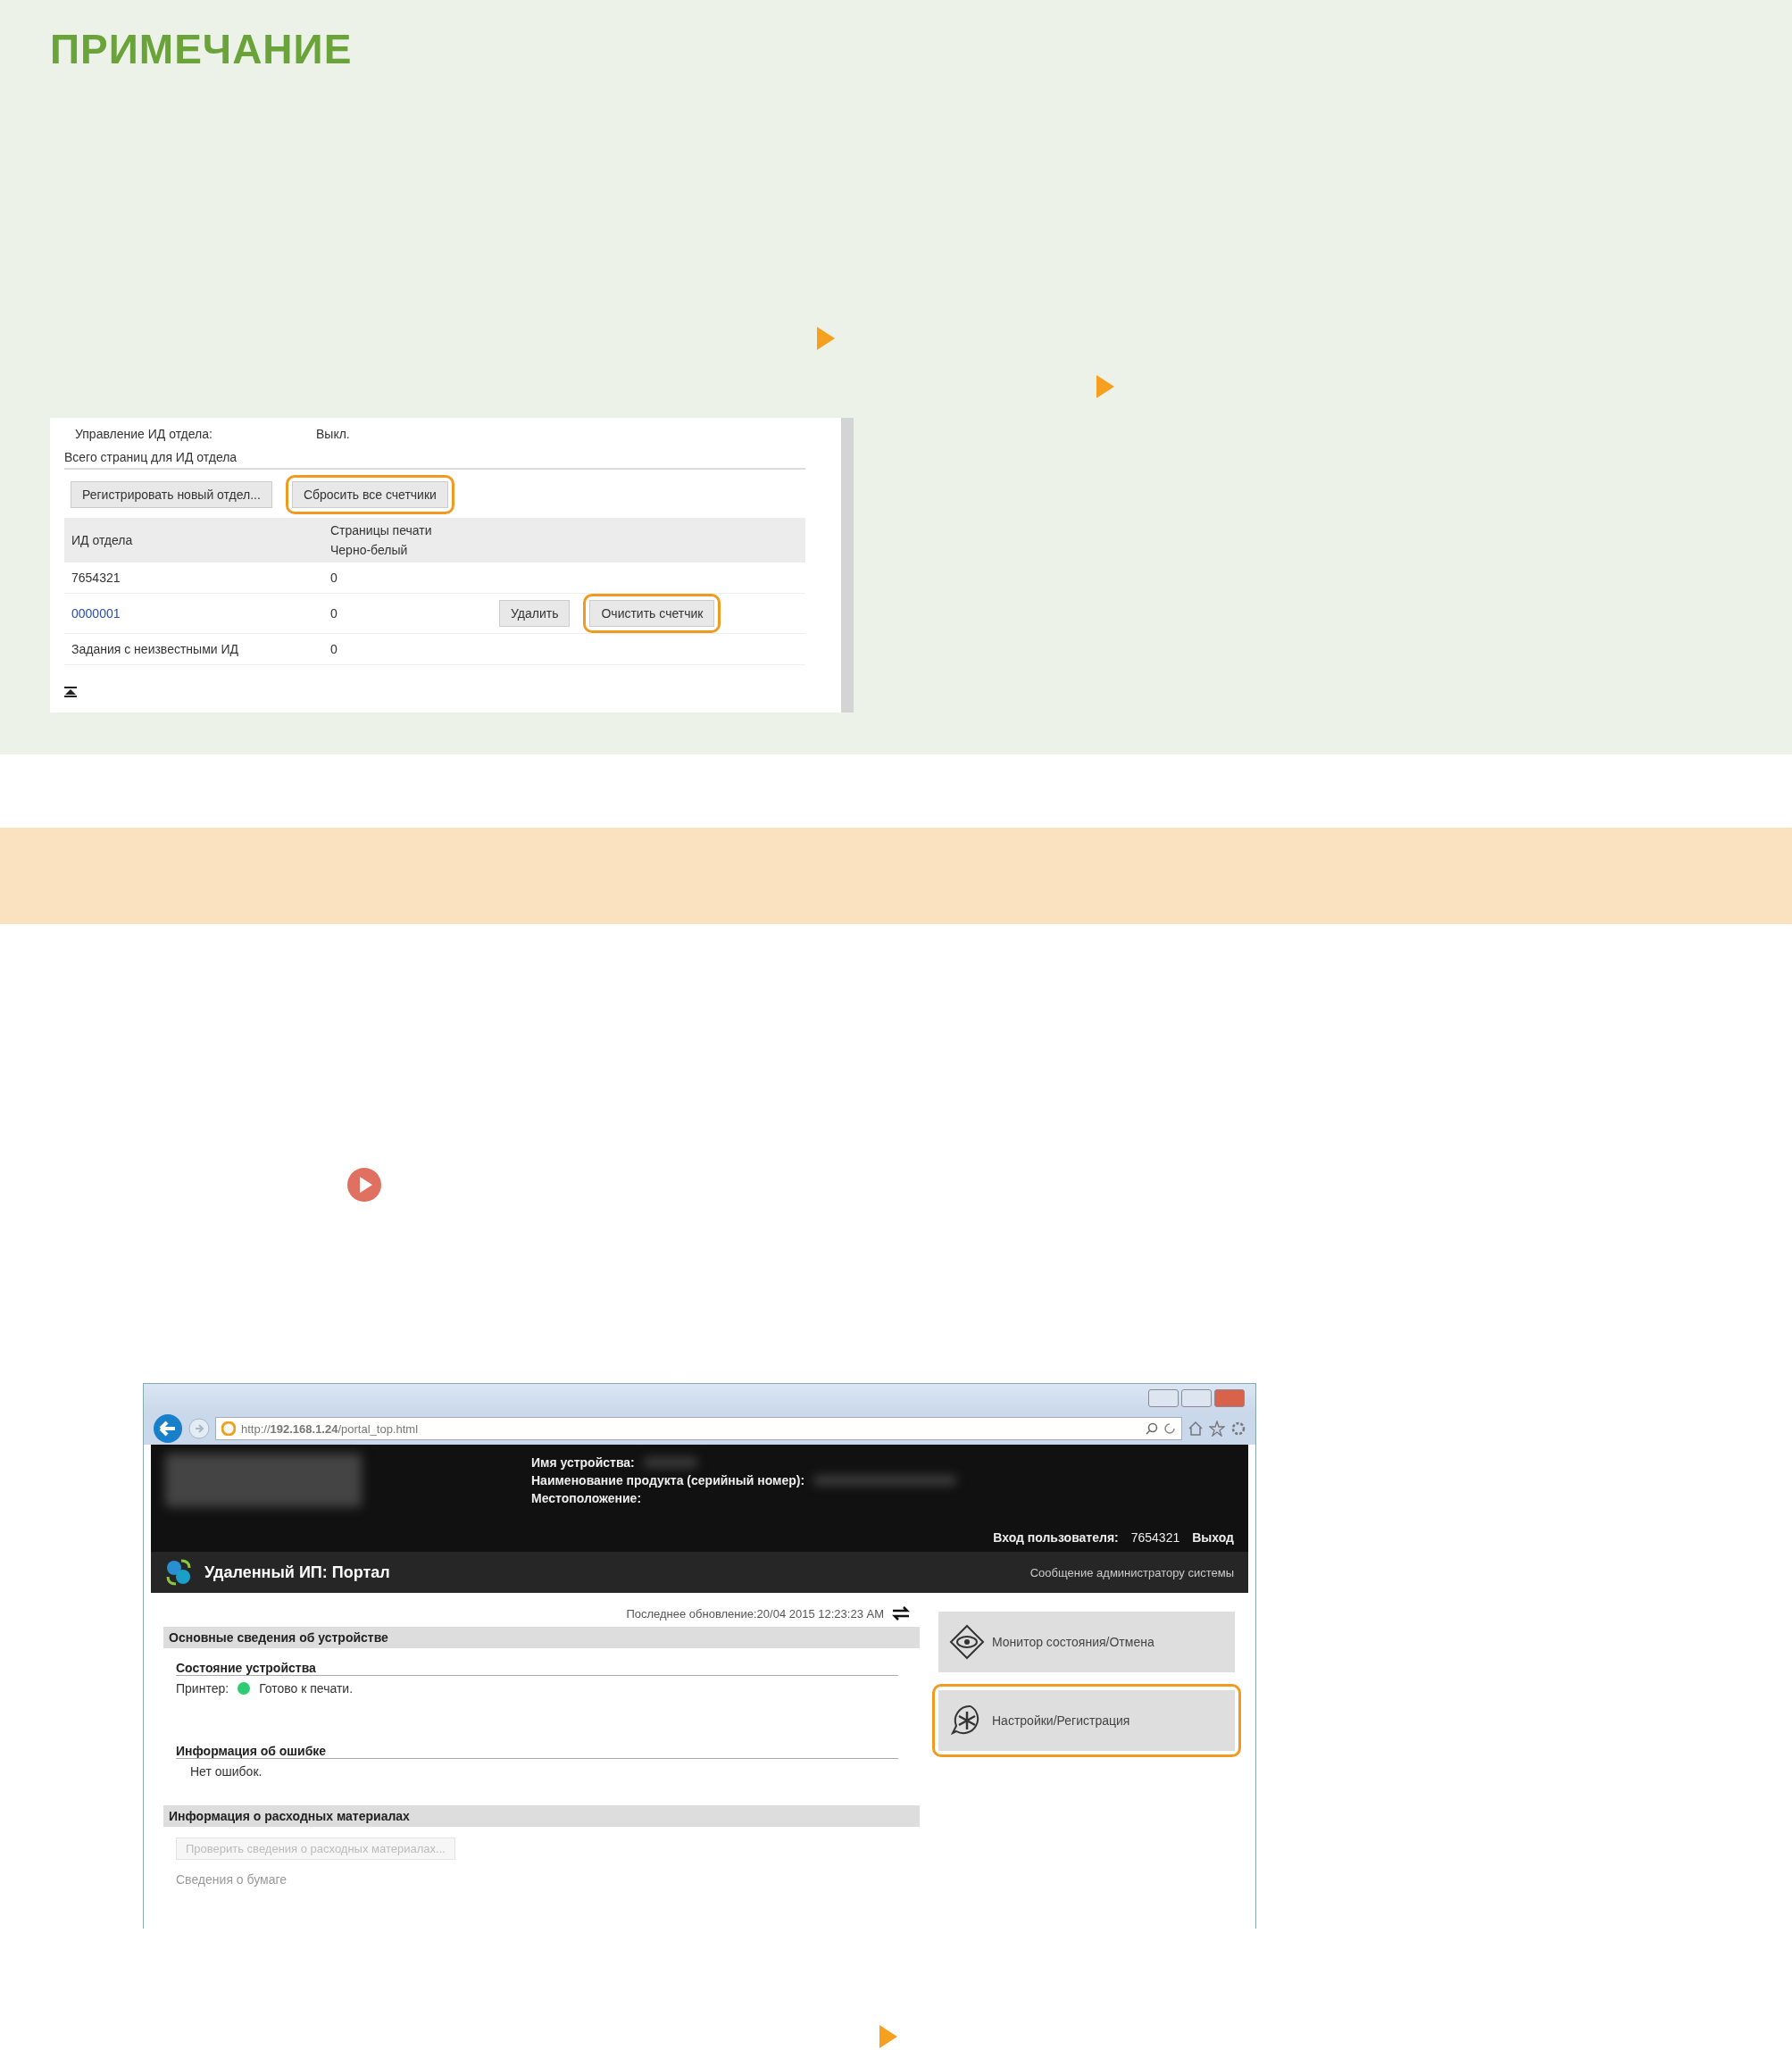 Image resolution: width=1792 pixels, height=2050 pixels. Describe the element at coordinates (1086, 1721) in the screenshot. I see `menu-button: Настройки/Регистрация` at that location.